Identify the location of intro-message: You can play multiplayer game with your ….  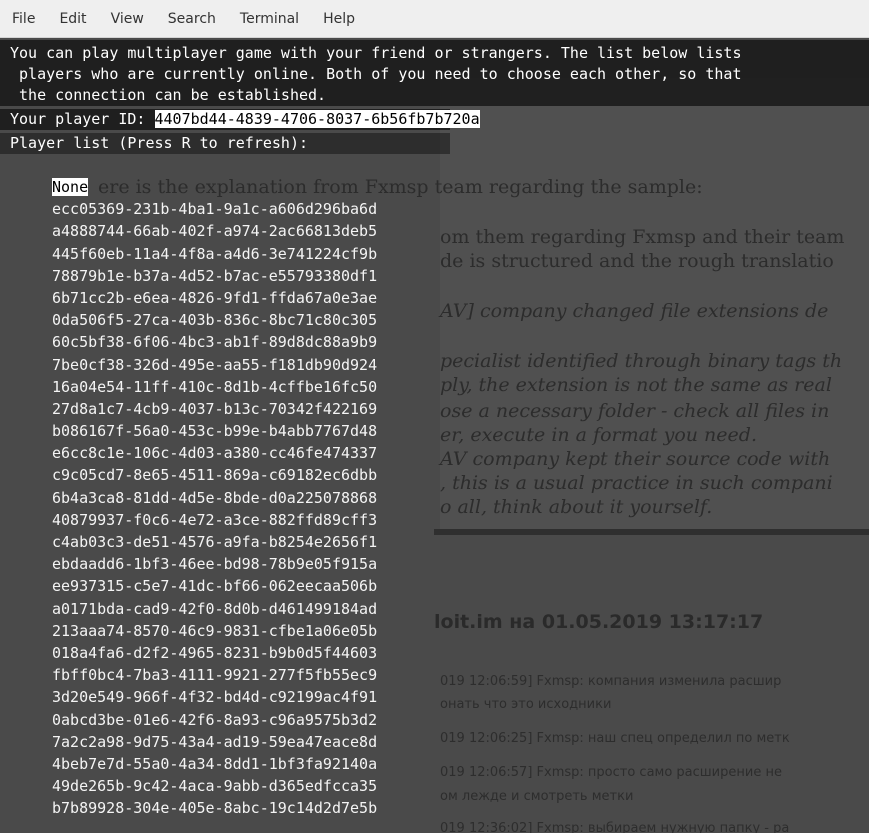
(434, 73).